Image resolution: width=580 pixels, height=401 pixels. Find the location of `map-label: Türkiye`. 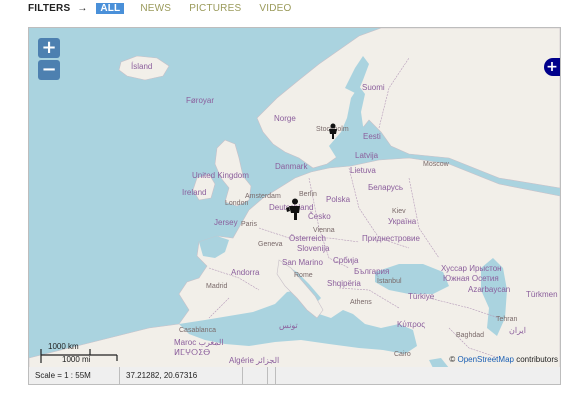

map-label: Türkiye is located at coordinates (421, 296).